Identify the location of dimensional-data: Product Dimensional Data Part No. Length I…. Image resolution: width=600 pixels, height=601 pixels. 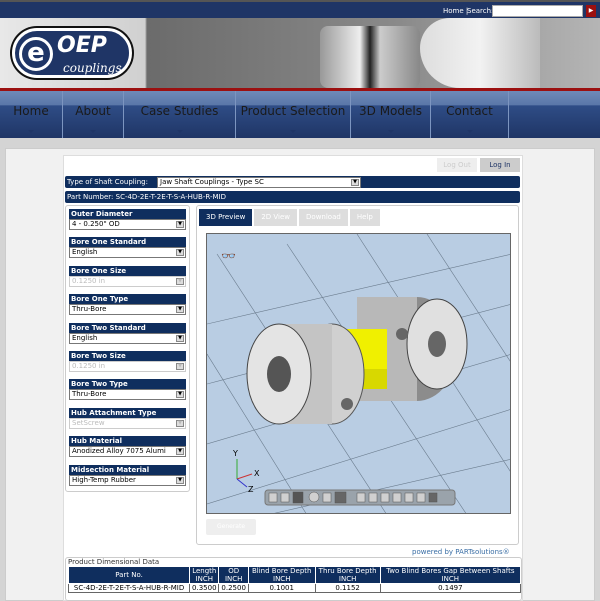
(293, 579).